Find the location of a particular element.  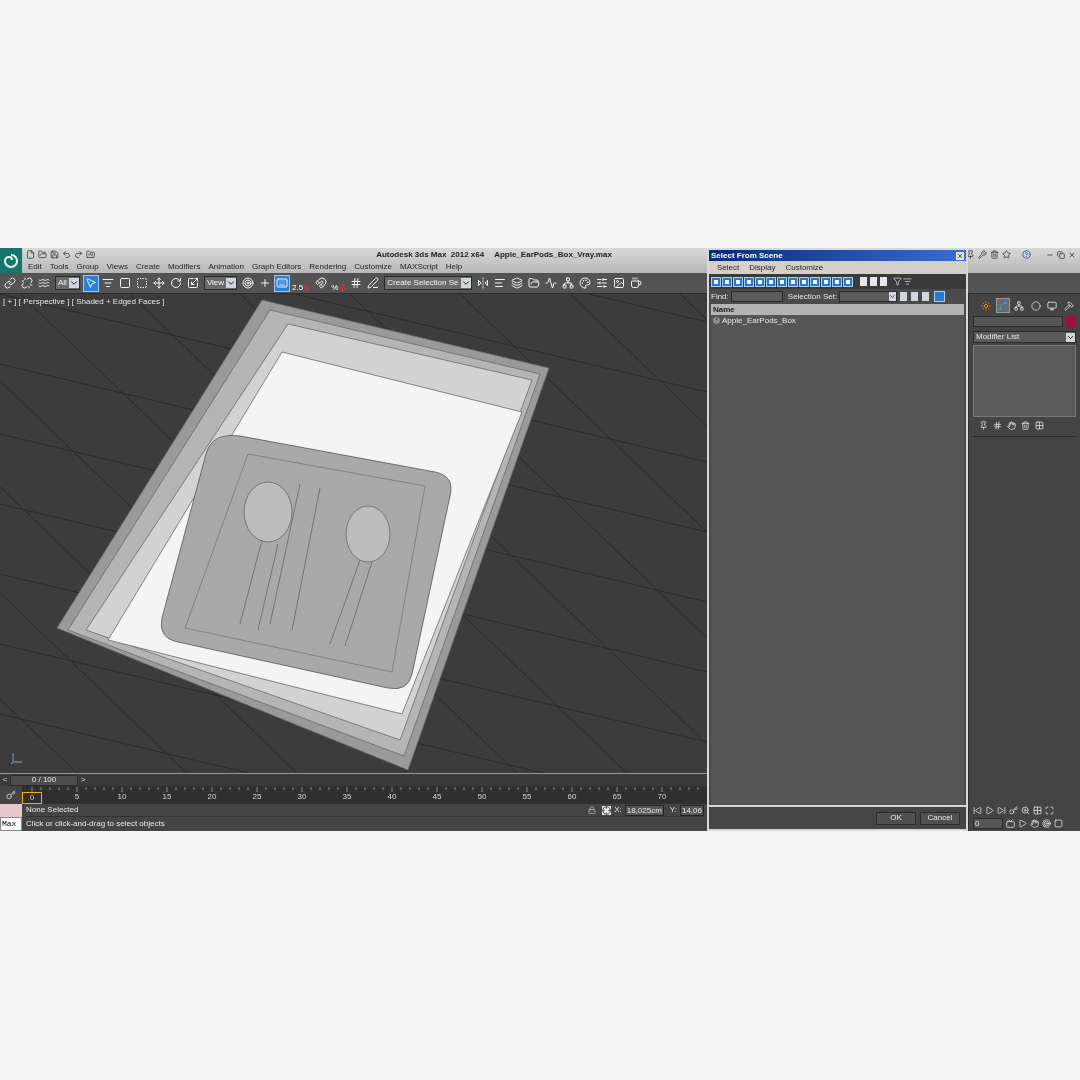

menu-item: Group is located at coordinates (87, 267).